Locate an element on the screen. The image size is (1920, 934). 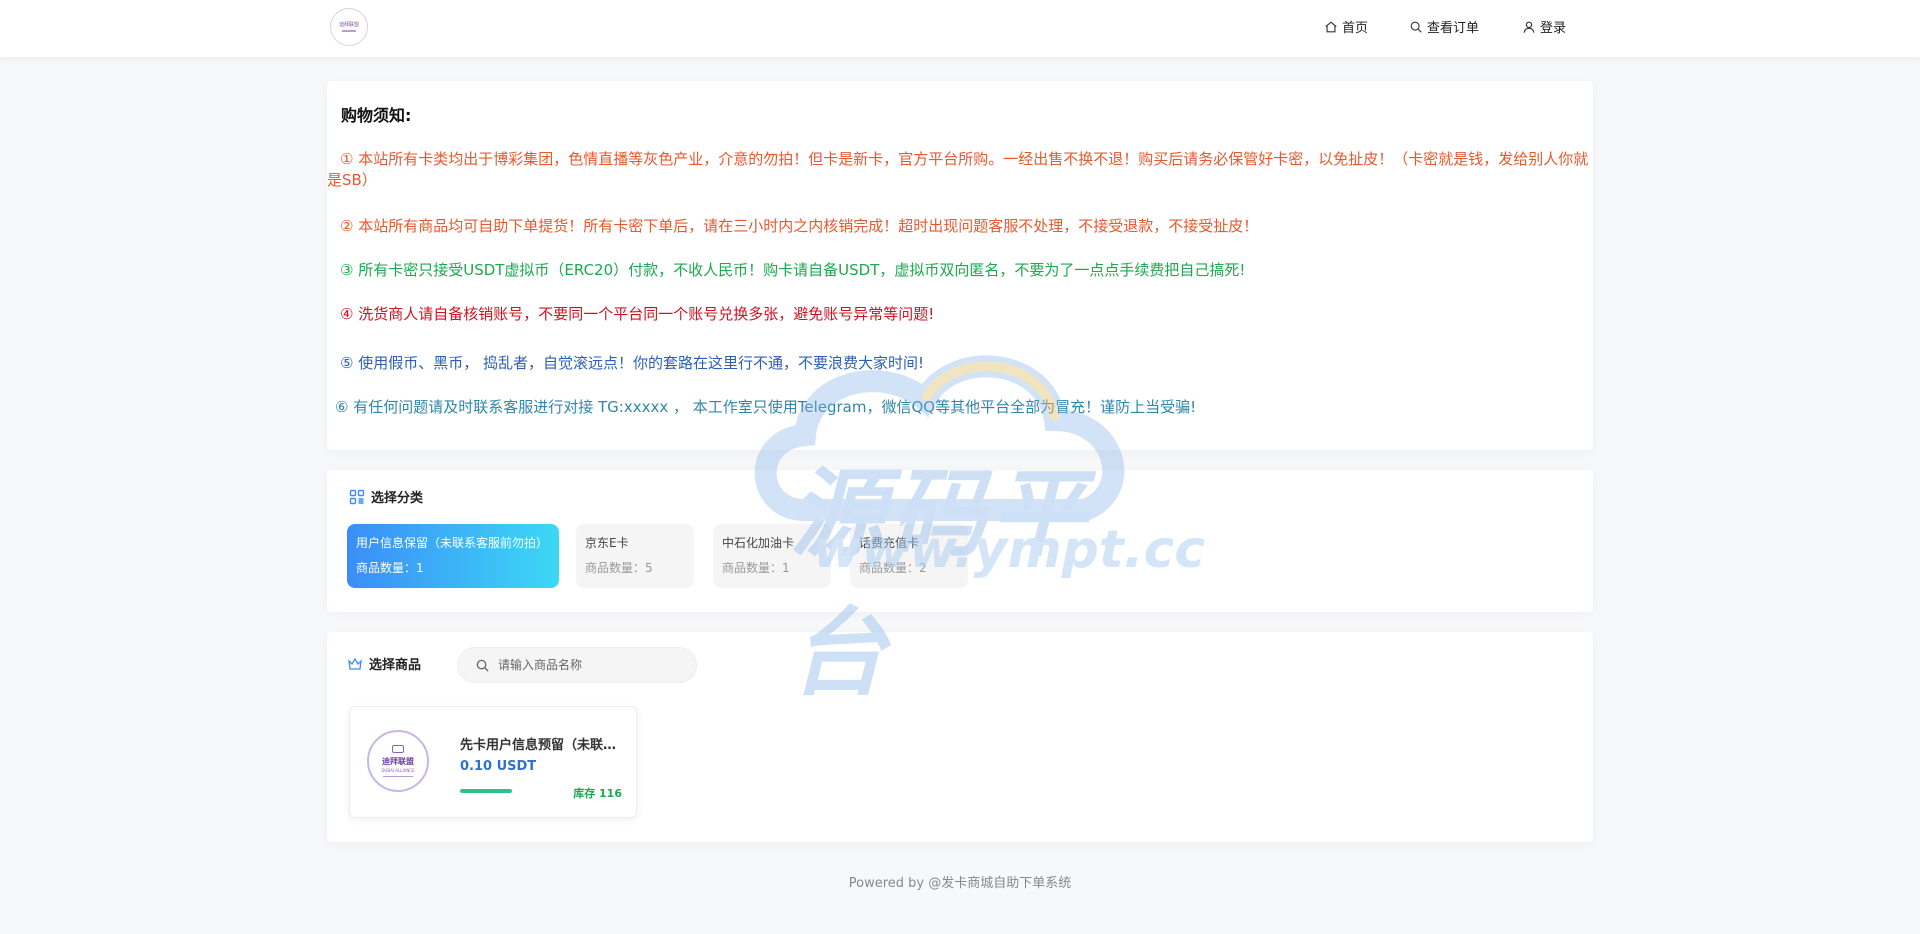
home-icon is located at coordinates (1331, 26).